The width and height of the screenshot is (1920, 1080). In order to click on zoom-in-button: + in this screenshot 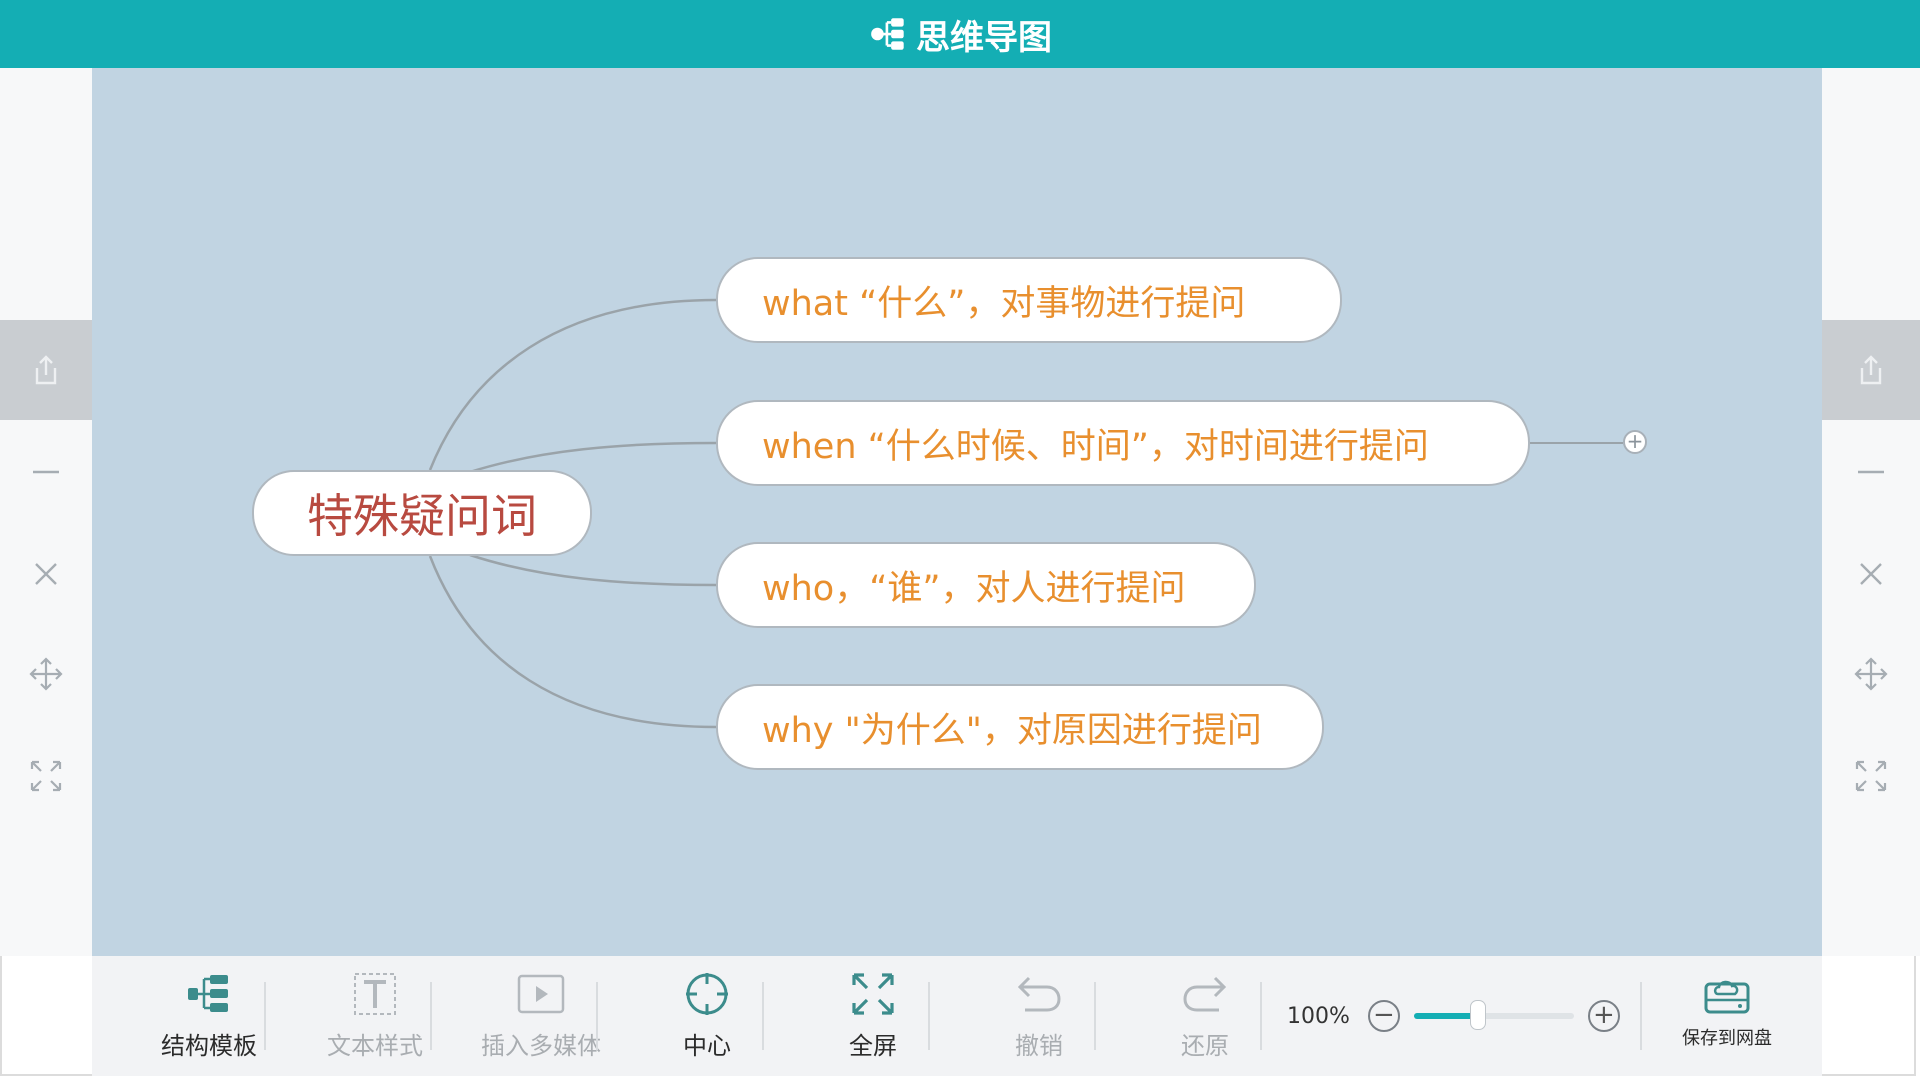, I will do `click(1603, 1016)`.